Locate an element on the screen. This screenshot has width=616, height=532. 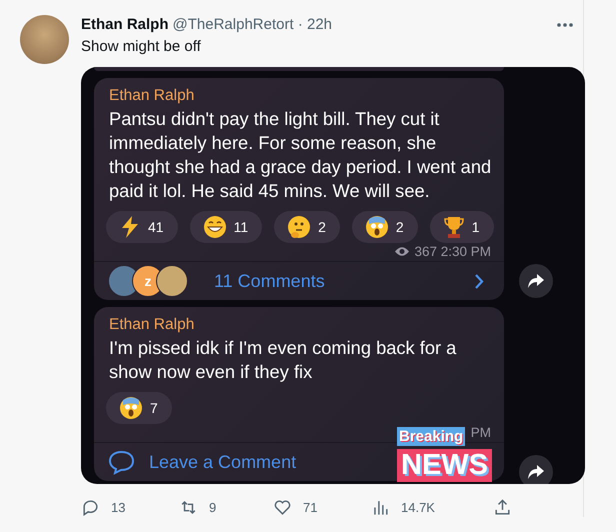
reply-button: 13 is located at coordinates (130, 507).